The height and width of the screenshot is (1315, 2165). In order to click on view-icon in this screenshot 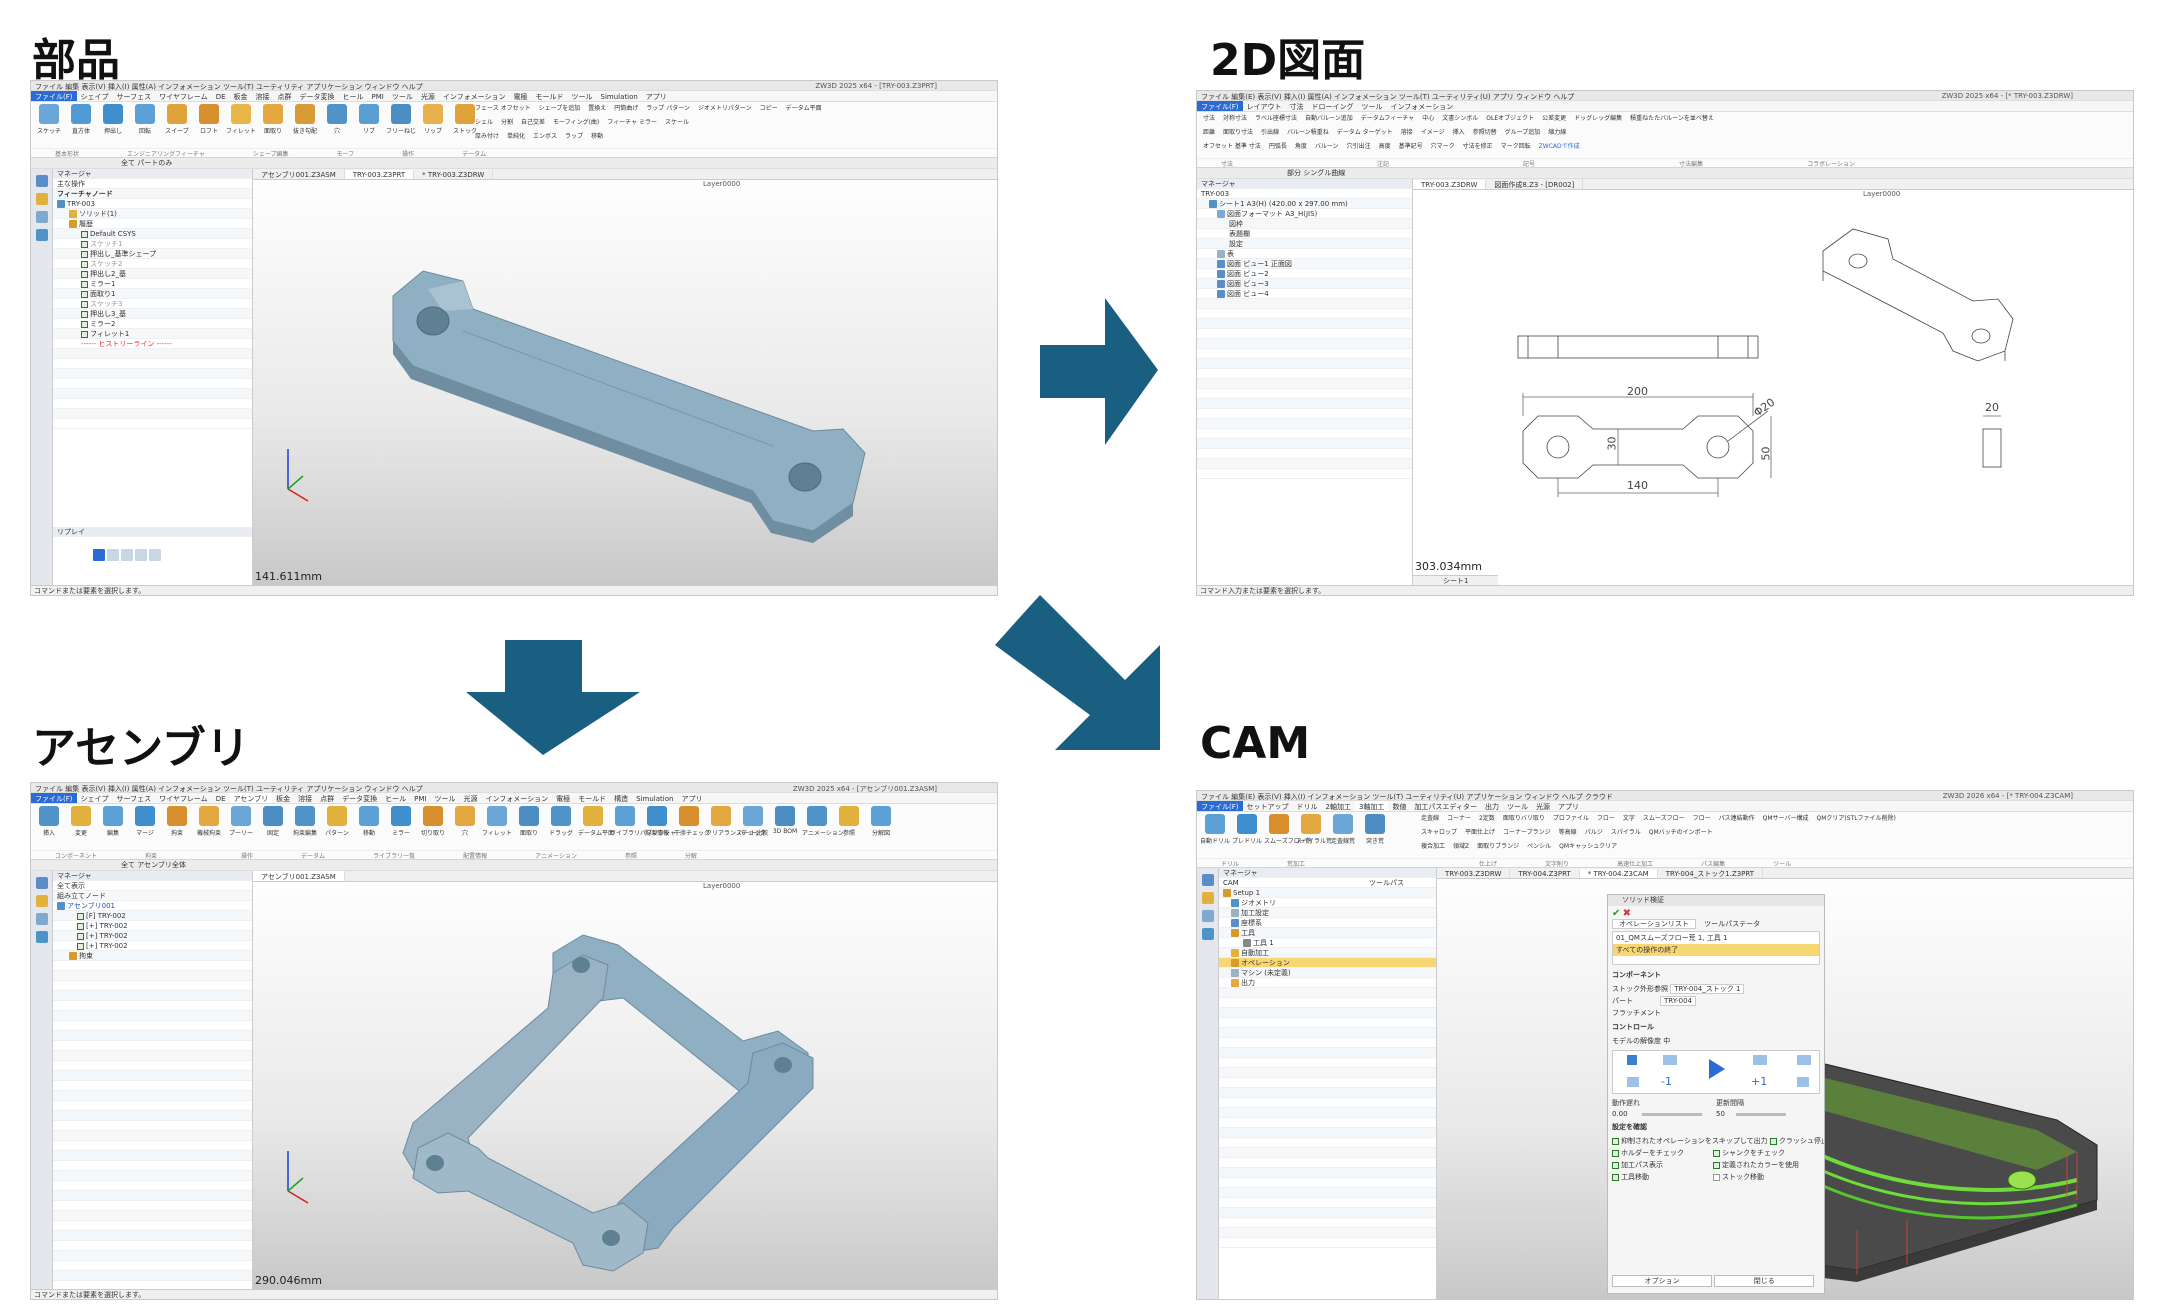, I will do `click(41, 217)`.